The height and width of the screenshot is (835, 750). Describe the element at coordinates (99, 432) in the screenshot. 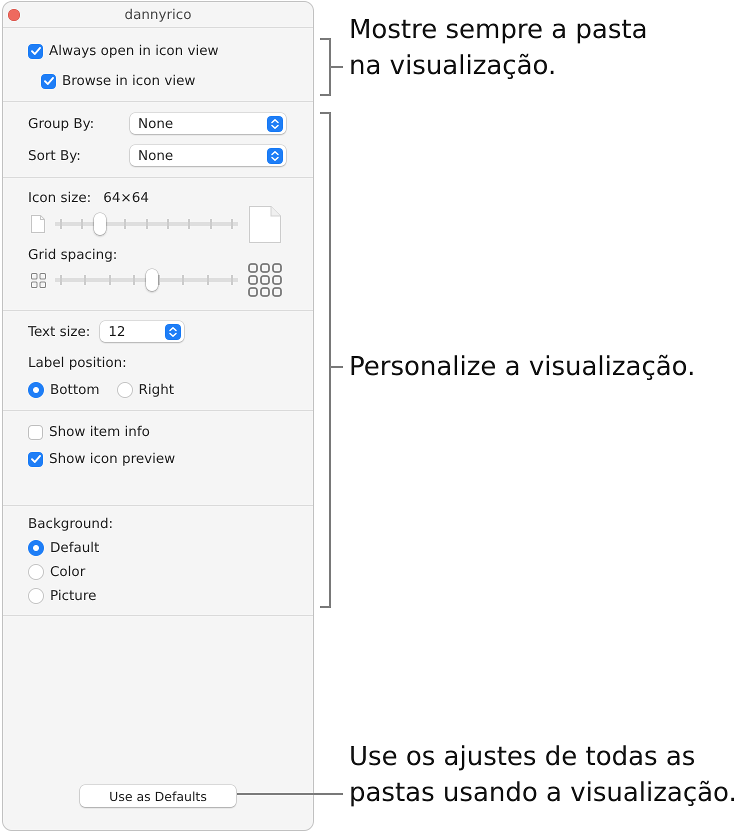

I see `checkbox-label: Show item info` at that location.